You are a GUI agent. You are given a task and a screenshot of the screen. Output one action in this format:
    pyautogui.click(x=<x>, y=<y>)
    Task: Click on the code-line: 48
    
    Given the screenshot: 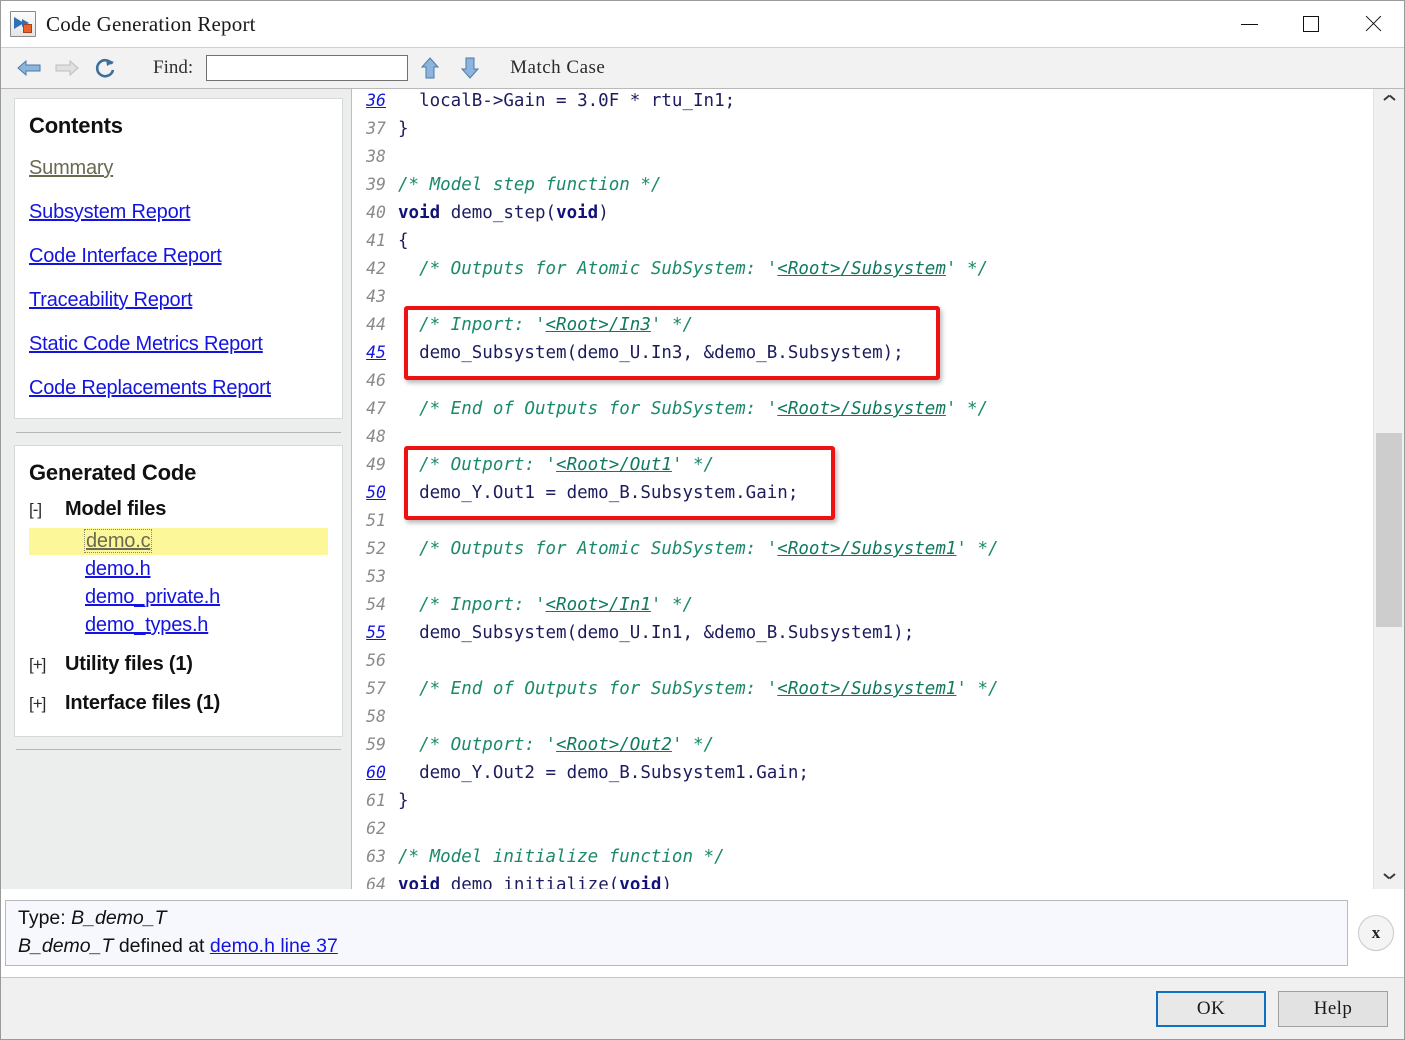 What is the action you would take?
    pyautogui.click(x=862, y=441)
    